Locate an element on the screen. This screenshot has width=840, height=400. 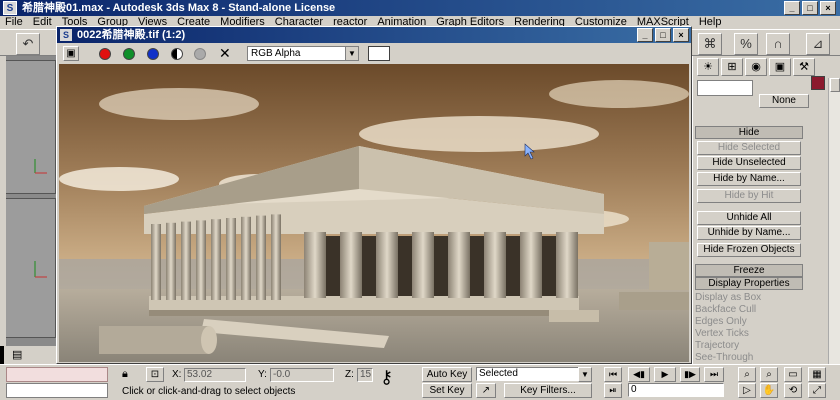
selection-lock-toggle: ⊡ is located at coordinates (155, 374).